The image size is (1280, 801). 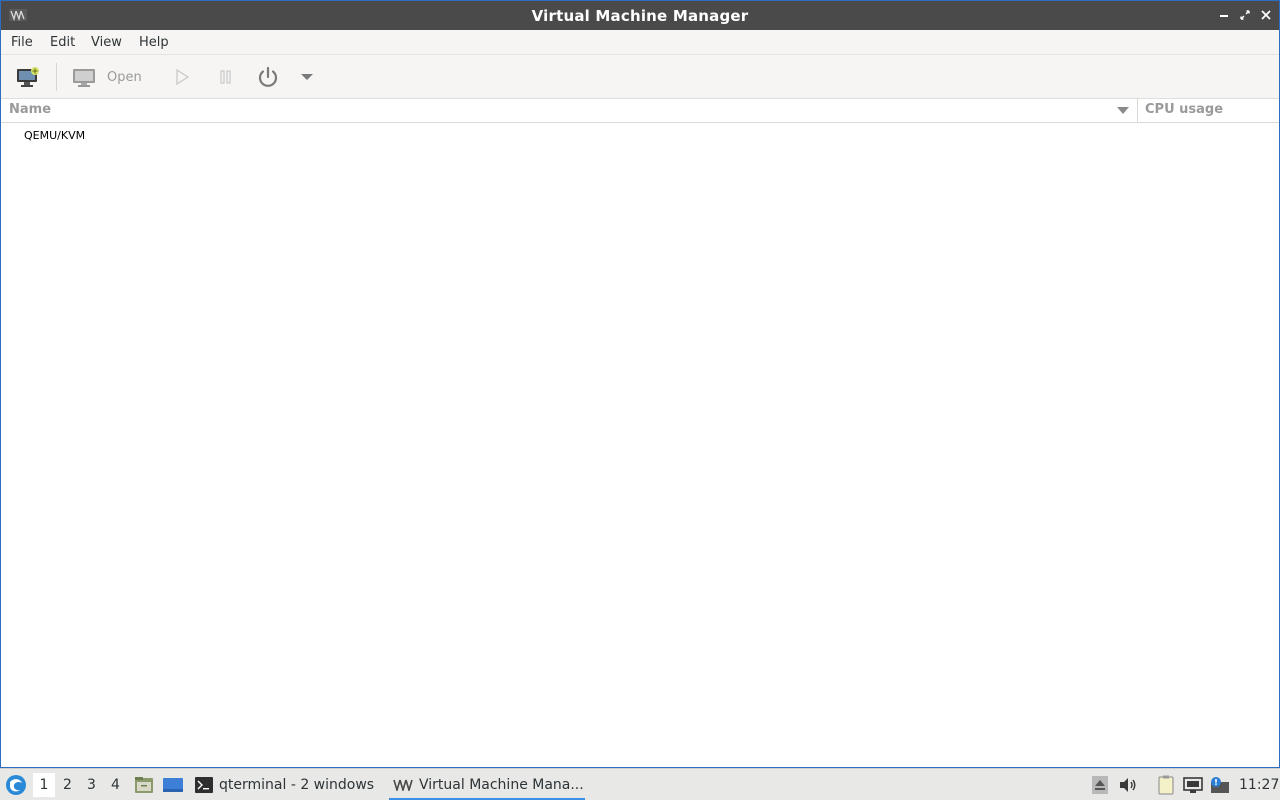 I want to click on maximize-icon, so click(x=1245, y=15).